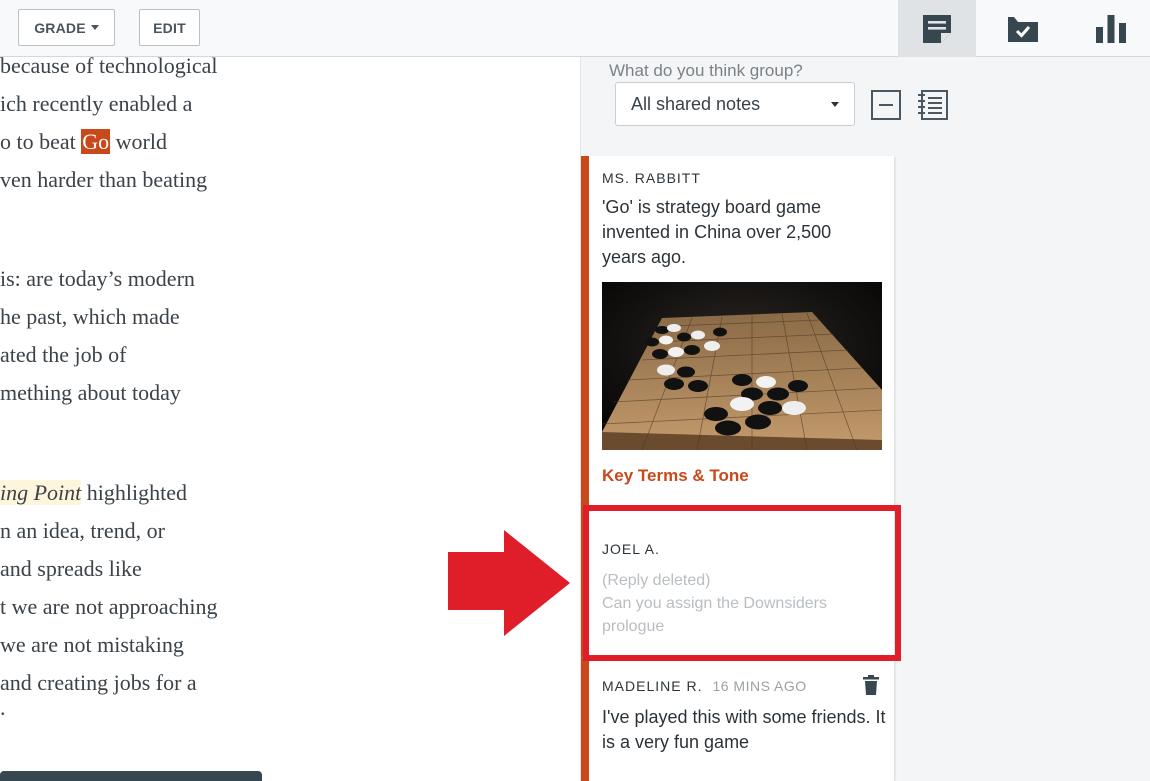 The image size is (1150, 781). I want to click on key-terms-link: Key Terms & Tone, so click(675, 476).